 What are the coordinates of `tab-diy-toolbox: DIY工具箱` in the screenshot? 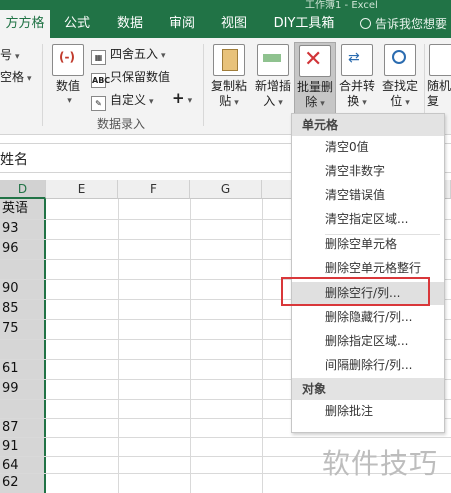 It's located at (304, 24).